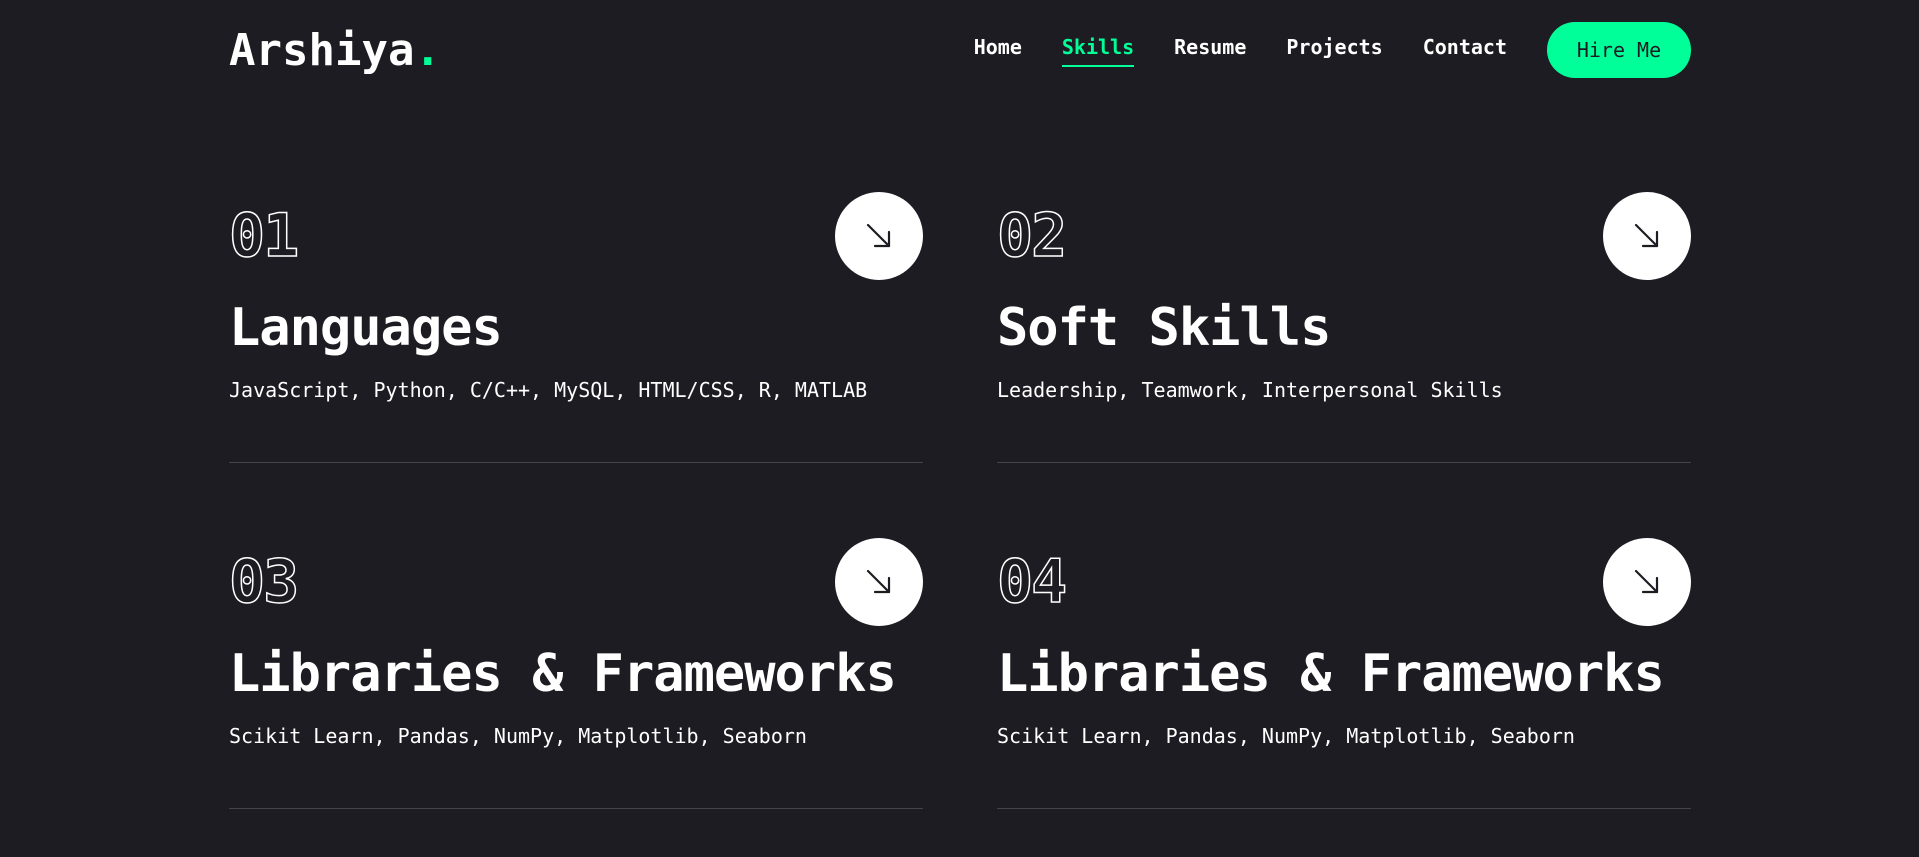  I want to click on nav-skills: Skills, so click(1098, 51).